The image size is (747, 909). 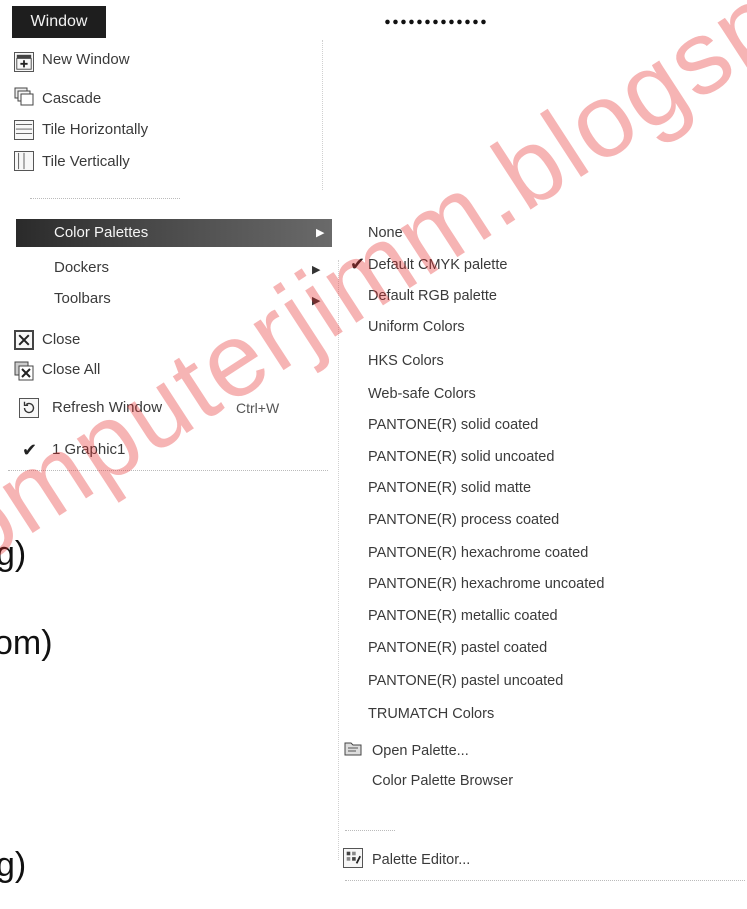 What do you see at coordinates (545, 880) in the screenshot?
I see `submenu-bottom-edge` at bounding box center [545, 880].